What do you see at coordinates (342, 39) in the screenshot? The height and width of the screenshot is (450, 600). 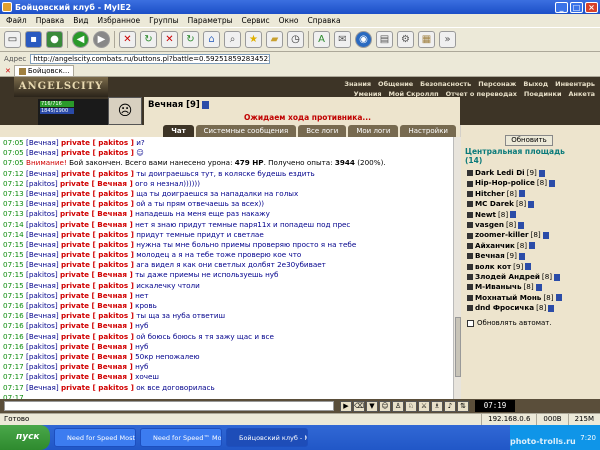 I see `mail-icon: ✉` at bounding box center [342, 39].